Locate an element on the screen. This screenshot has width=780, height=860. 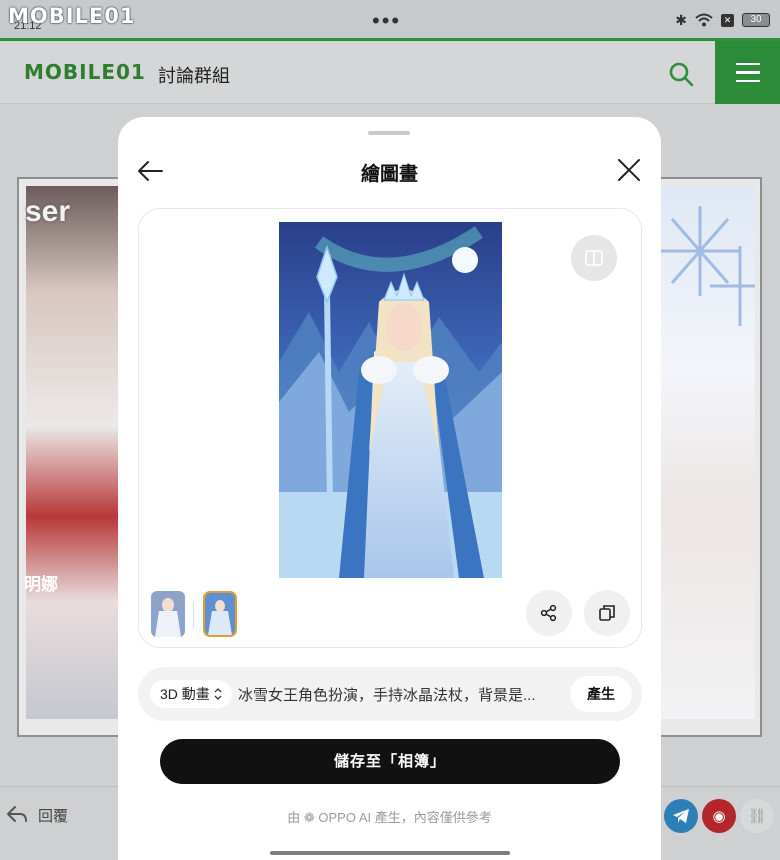
status-bar: 21:12 MOBILE01 ••• ✱ ✕ 30 is located at coordinates (390, 19).